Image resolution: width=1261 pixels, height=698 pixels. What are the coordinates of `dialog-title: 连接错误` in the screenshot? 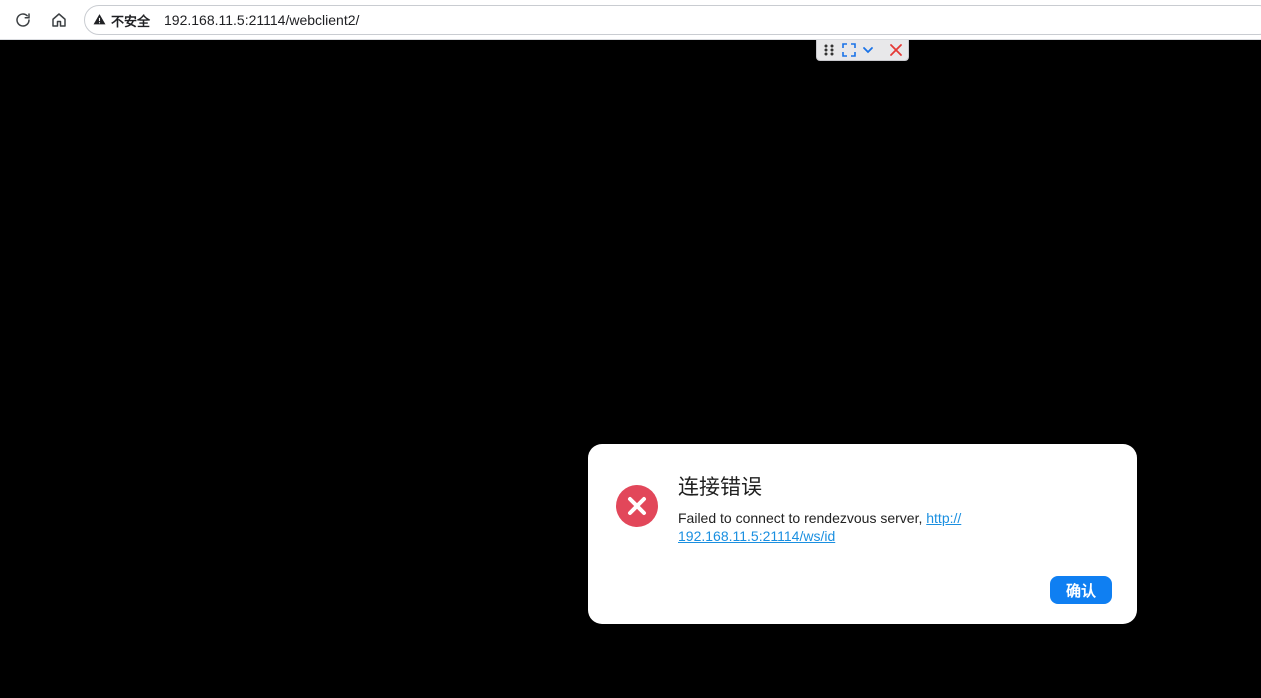 It's located at (720, 487).